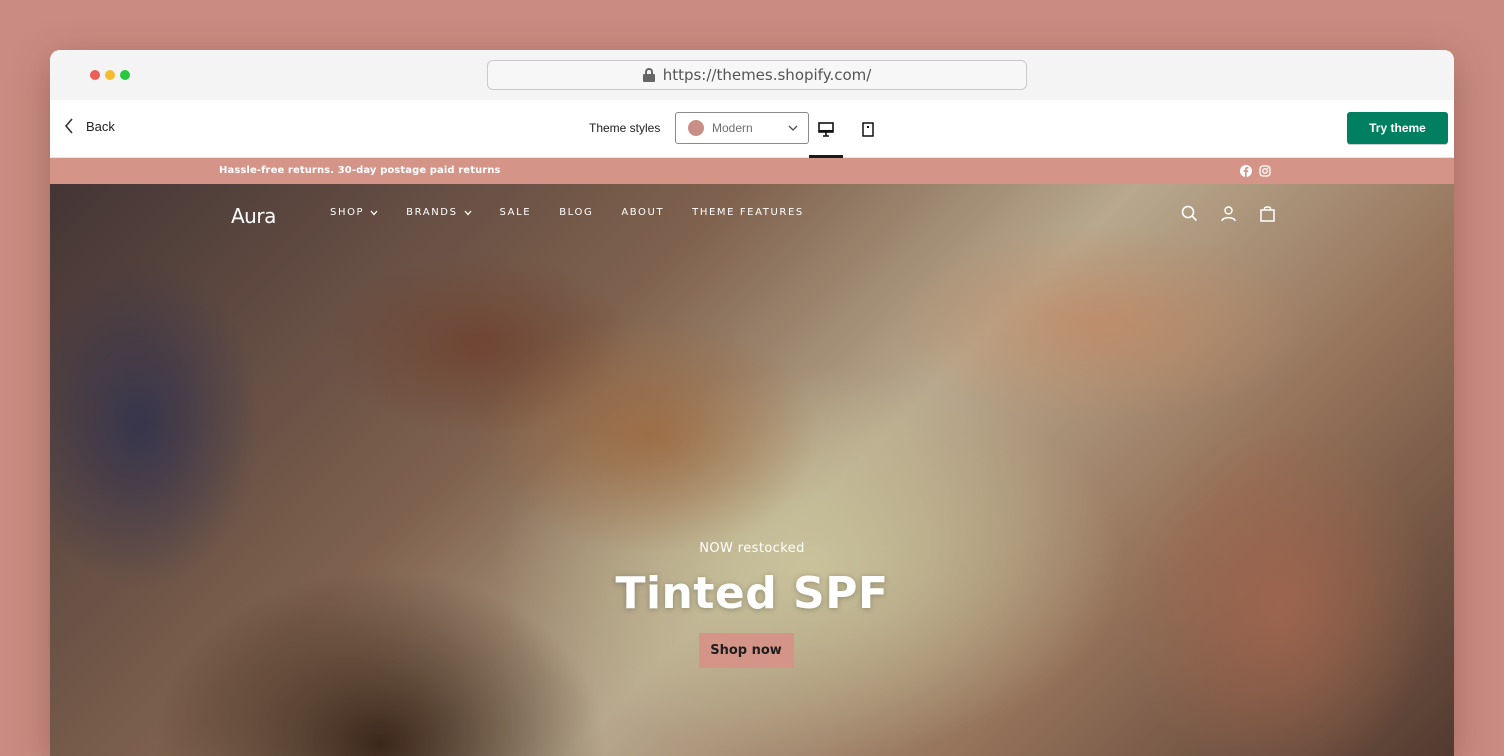 This screenshot has width=1504, height=756. I want to click on mobile-icon, so click(868, 129).